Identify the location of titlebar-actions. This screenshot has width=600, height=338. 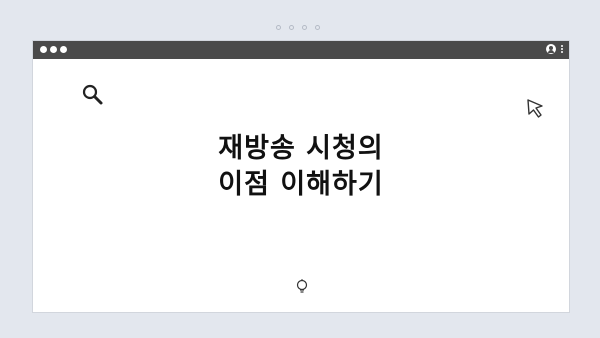
(554, 49).